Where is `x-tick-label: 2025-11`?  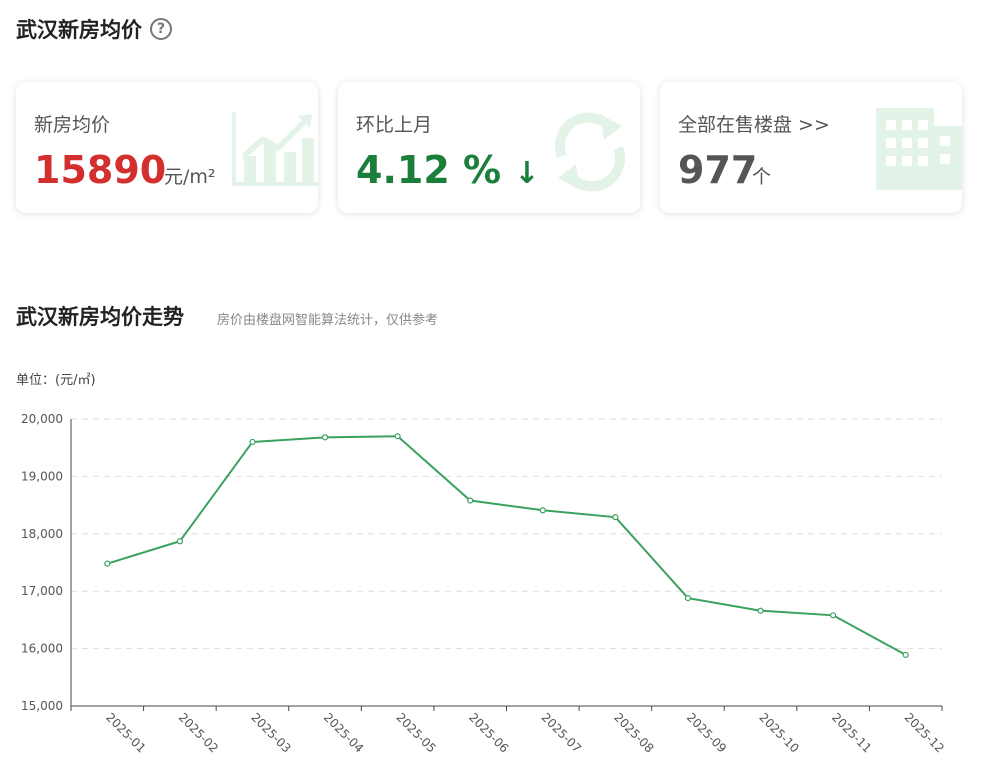
x-tick-label: 2025-11 is located at coordinates (851, 732).